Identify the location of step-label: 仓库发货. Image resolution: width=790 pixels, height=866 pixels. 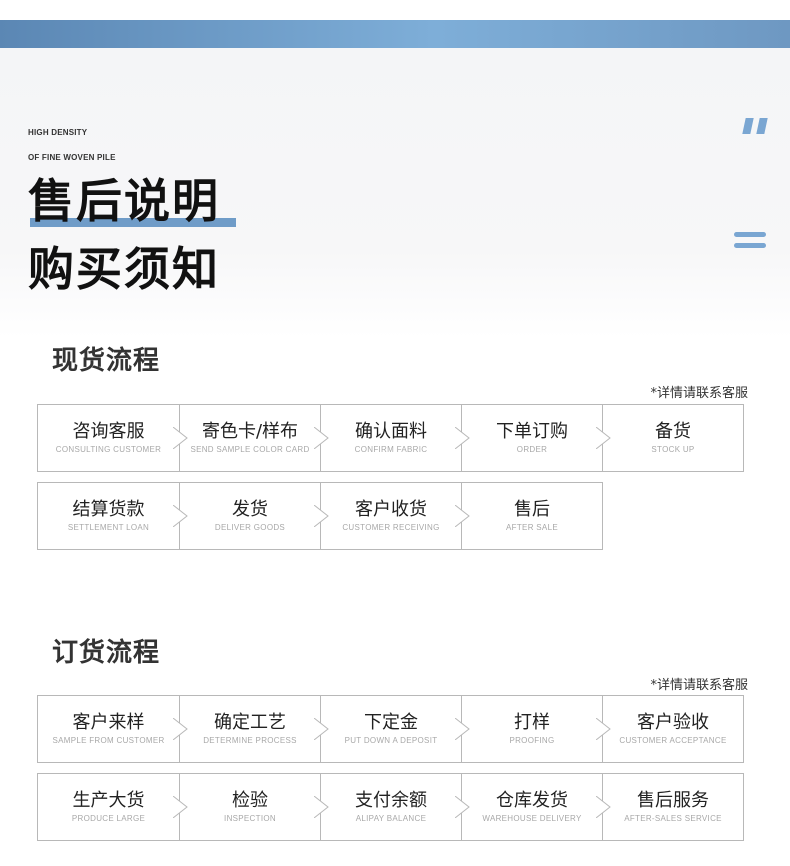
(532, 800).